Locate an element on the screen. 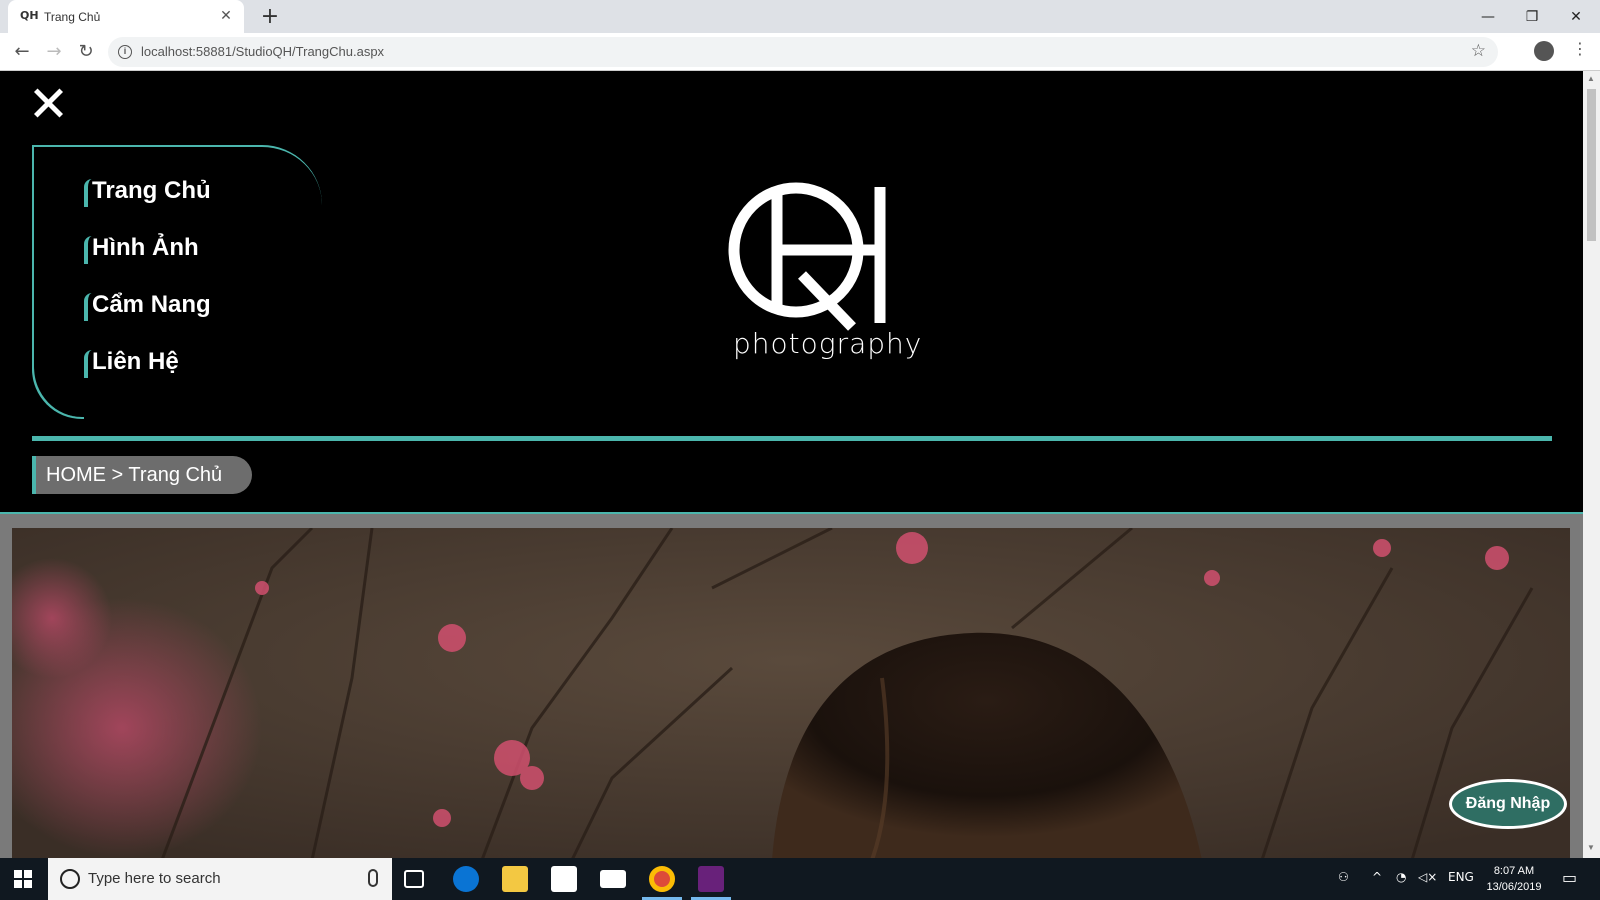 This screenshot has width=1600, height=900. breadcrumb: HOME > Trang Chủ is located at coordinates (142, 475).